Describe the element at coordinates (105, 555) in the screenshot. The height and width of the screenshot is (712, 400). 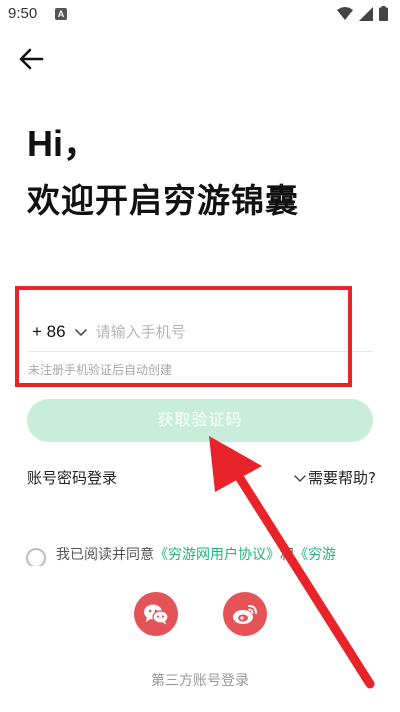
I see `agreement-prefix: 我已阅读并同意` at that location.